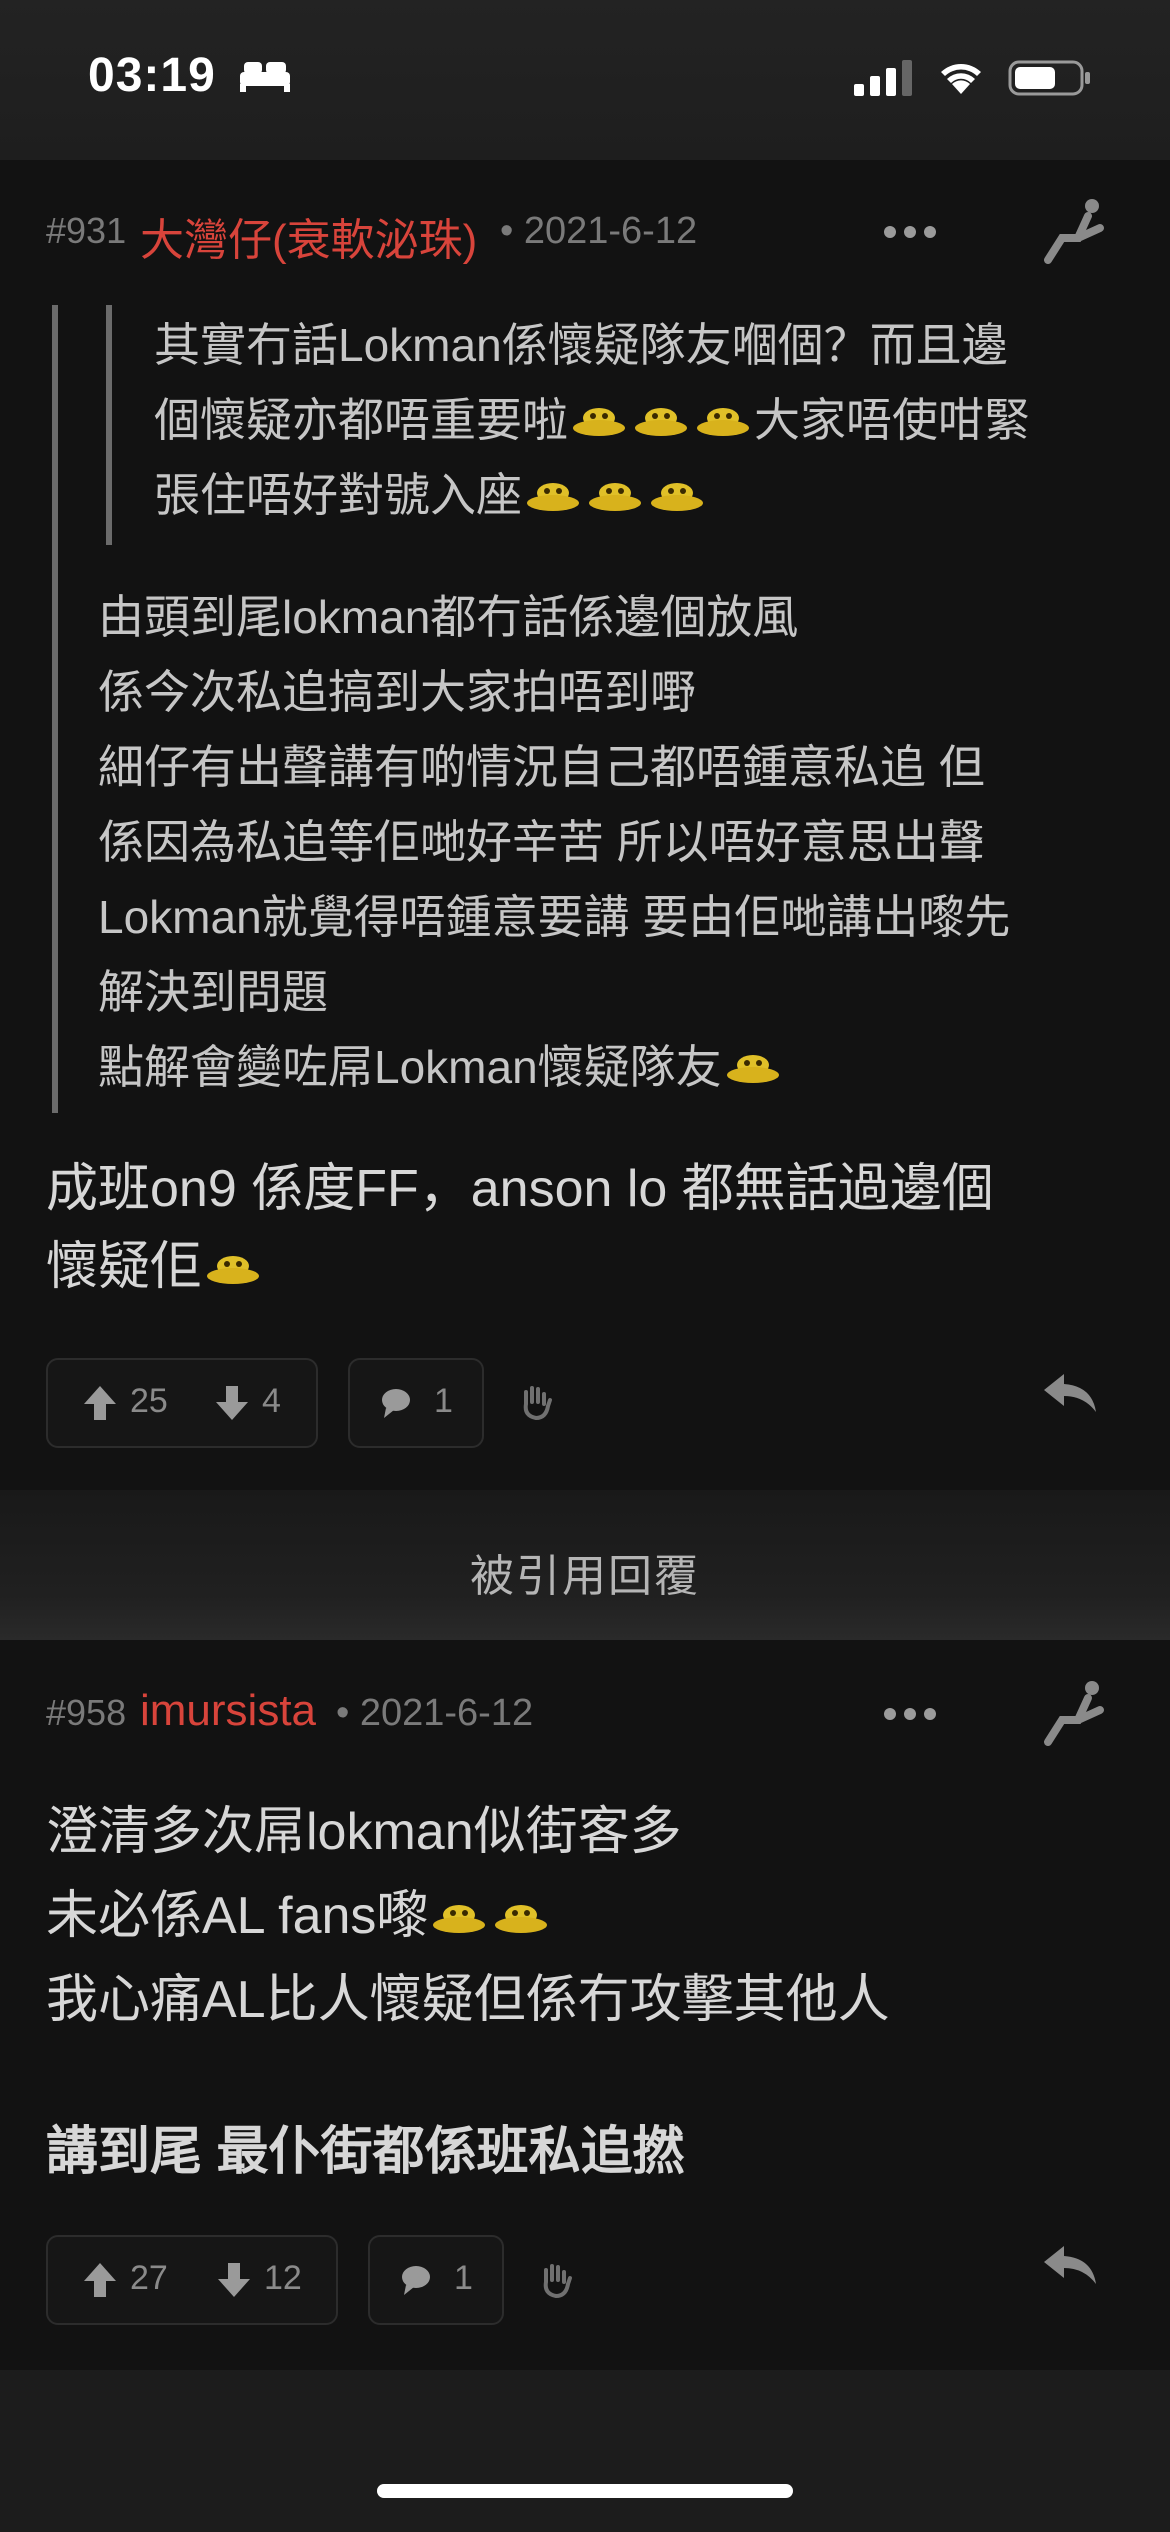 This screenshot has width=1170, height=2532. I want to click on quote-line: 係因為私追等佢哋好辛苦 所以唔好意思出聲, so click(541, 842).